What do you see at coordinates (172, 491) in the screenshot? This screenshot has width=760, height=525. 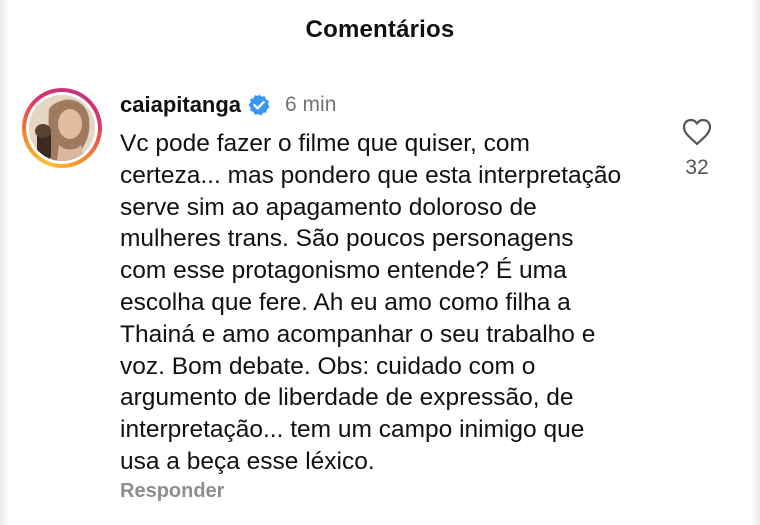 I see `reply-button: Responder` at bounding box center [172, 491].